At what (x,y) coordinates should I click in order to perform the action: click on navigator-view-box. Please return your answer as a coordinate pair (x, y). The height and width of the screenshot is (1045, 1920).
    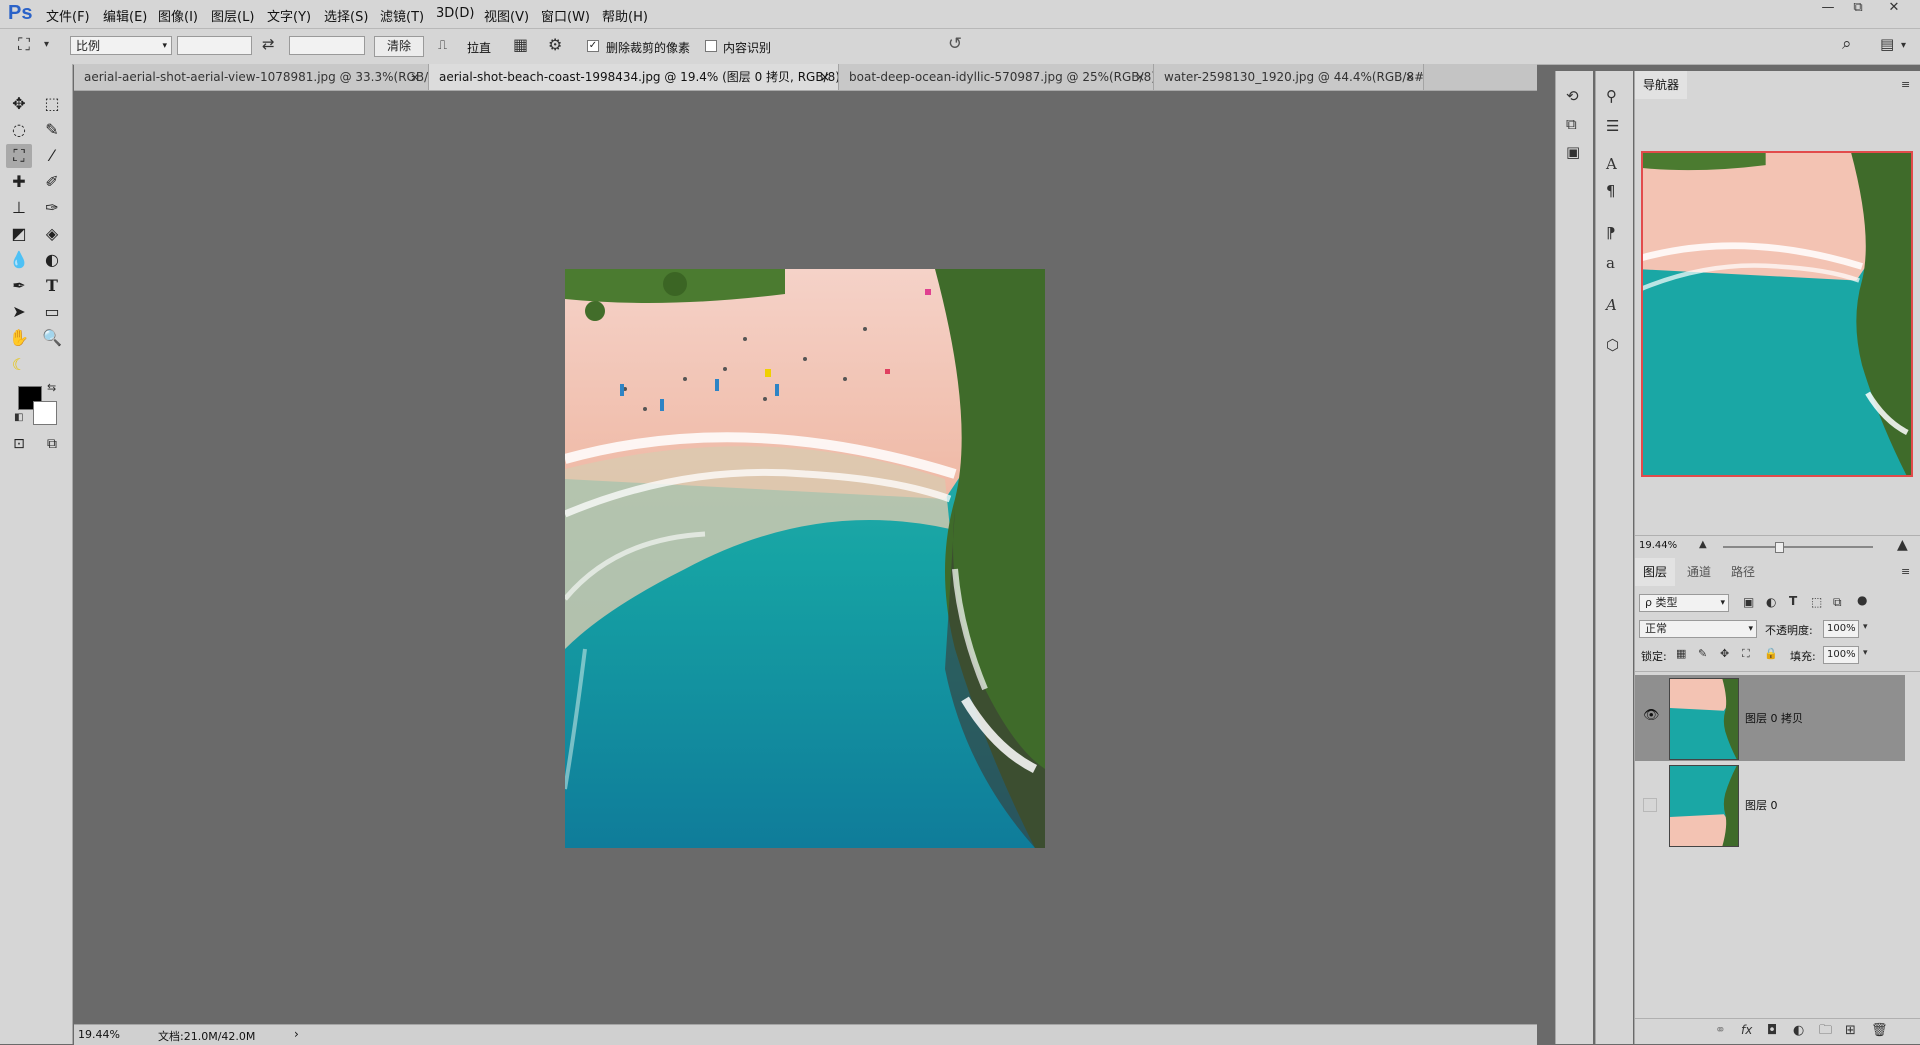
    Looking at the image, I should click on (1777, 314).